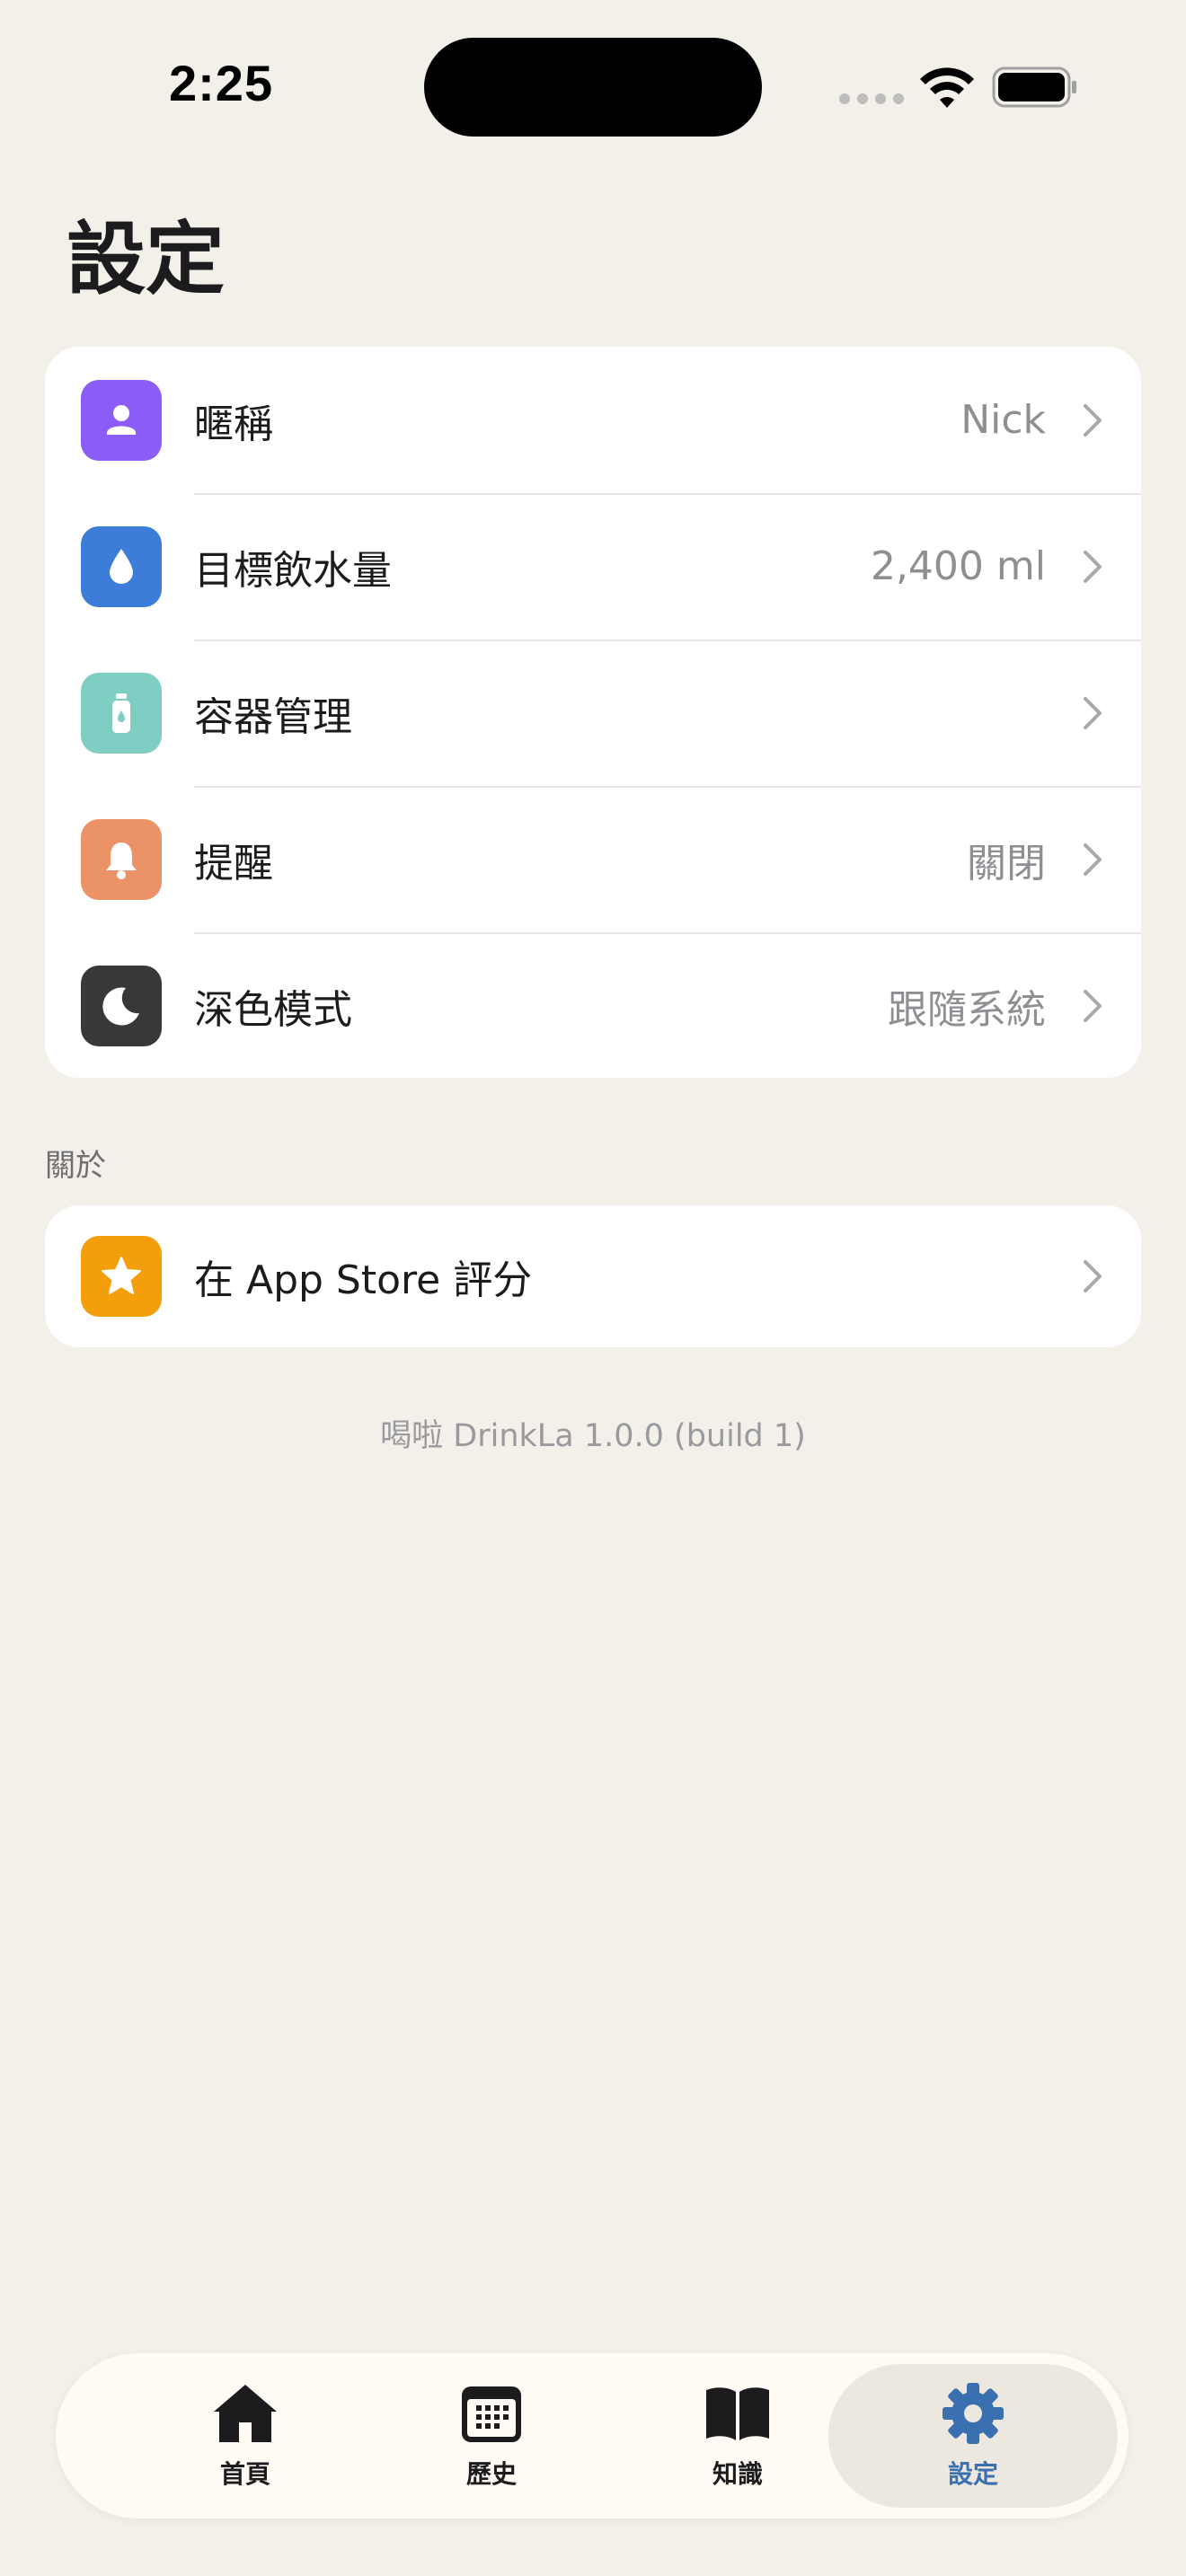 The image size is (1186, 2576). I want to click on row-value: 2,400 ml, so click(958, 566).